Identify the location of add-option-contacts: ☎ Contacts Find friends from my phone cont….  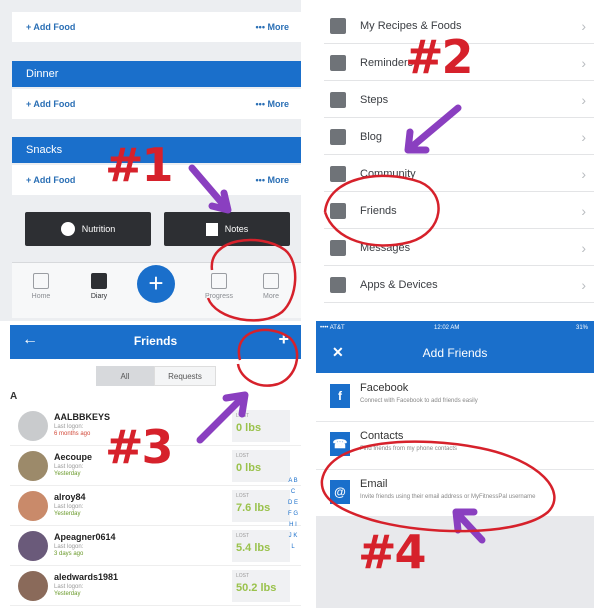
(455, 445).